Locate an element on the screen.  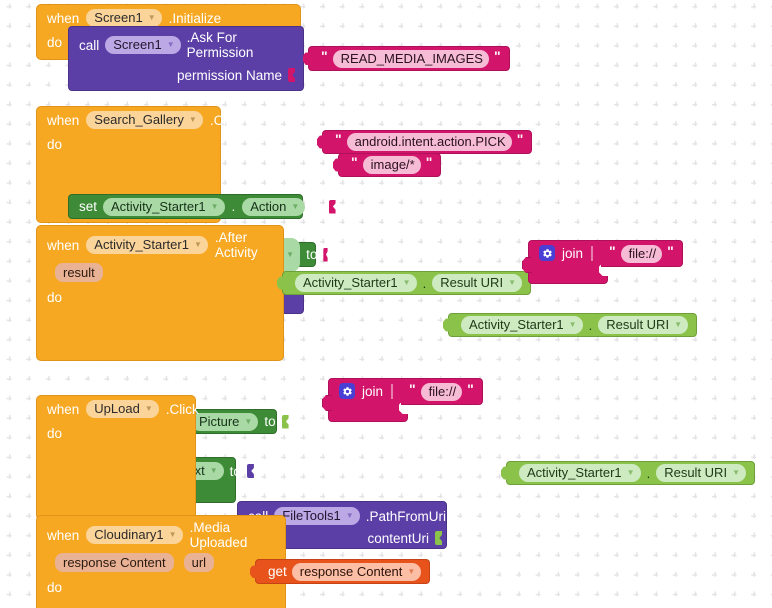
property-dropdown-picture: Picture ▼ is located at coordinates (224, 421).